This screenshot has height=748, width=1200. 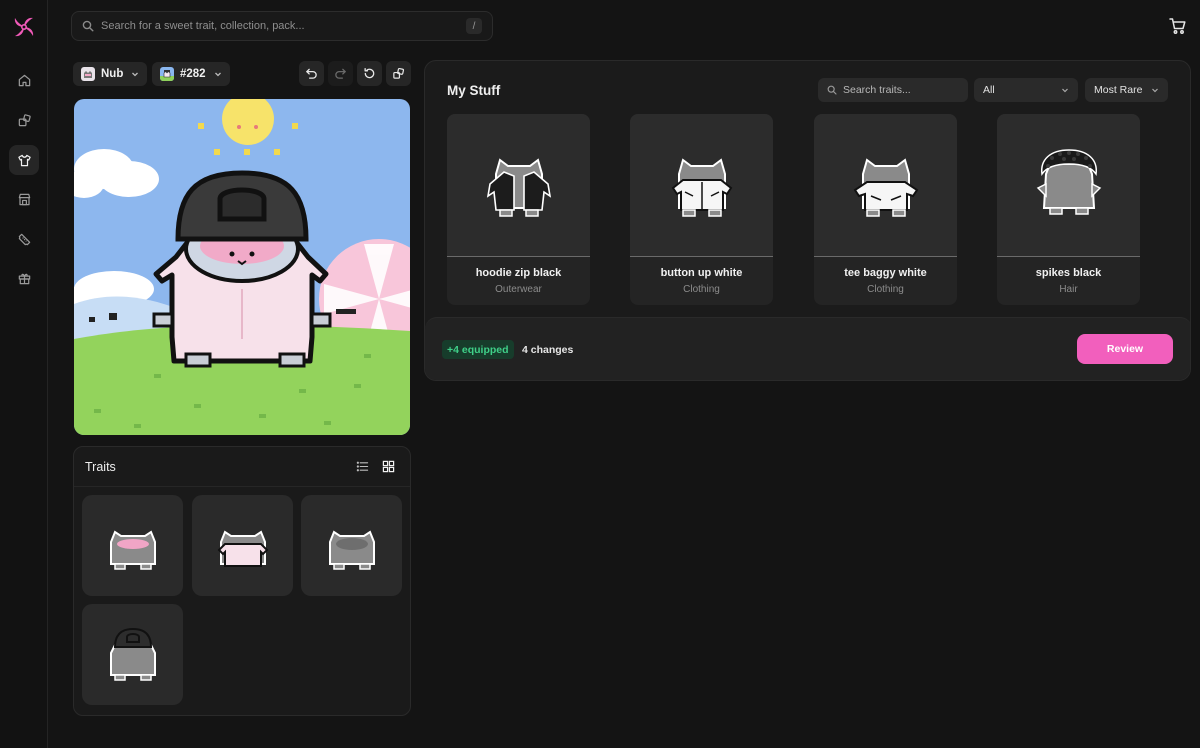 What do you see at coordinates (518, 289) in the screenshot?
I see `trait-card-category: Outerwear` at bounding box center [518, 289].